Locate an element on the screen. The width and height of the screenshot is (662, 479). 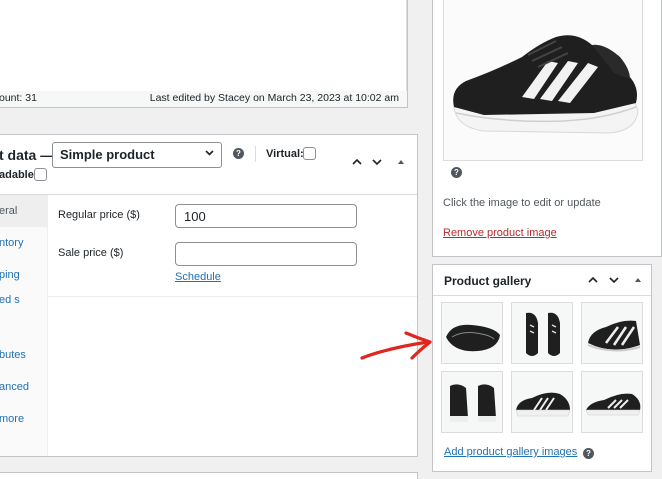
add-gallery-images-link: Add product gallery images is located at coordinates (510, 452).